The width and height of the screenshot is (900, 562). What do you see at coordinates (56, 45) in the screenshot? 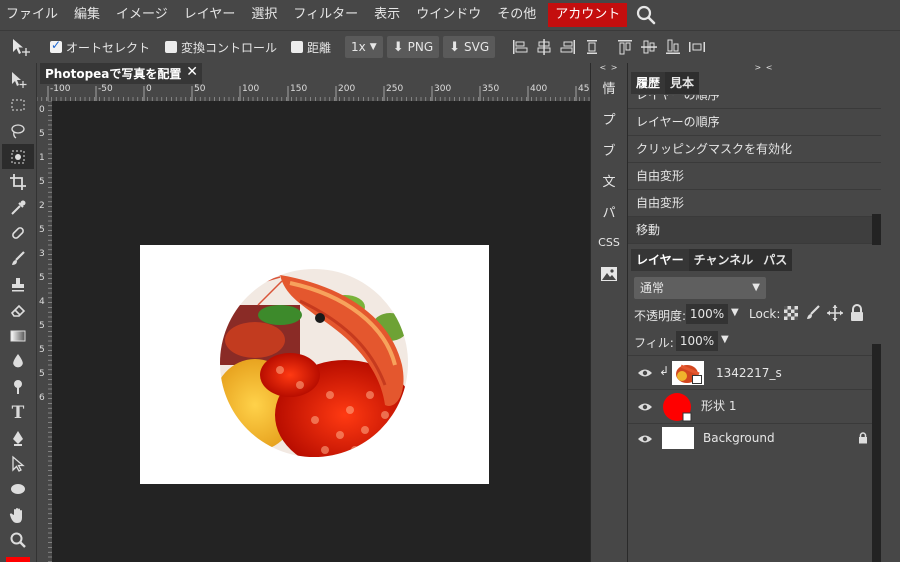
I see `auto-select-check` at bounding box center [56, 45].